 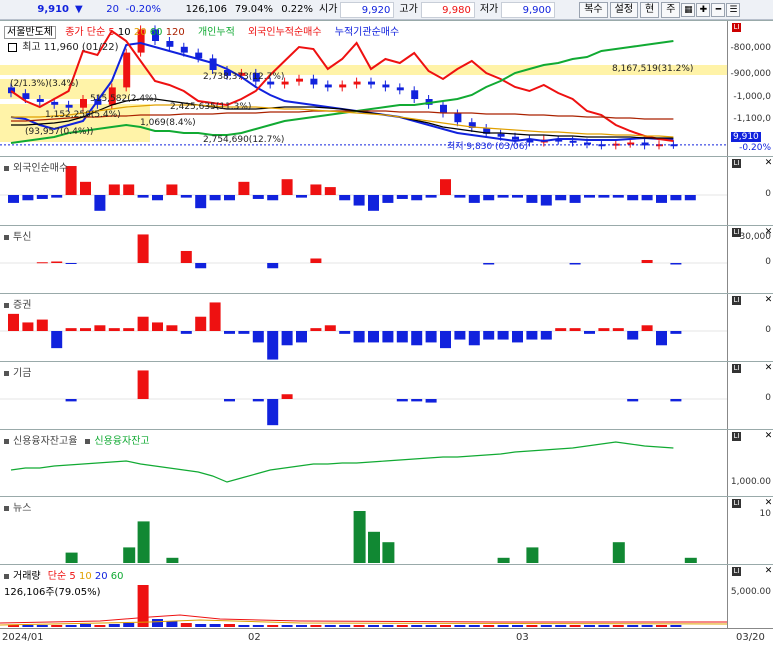 I want to click on indicator-svg, so click(x=363, y=398).